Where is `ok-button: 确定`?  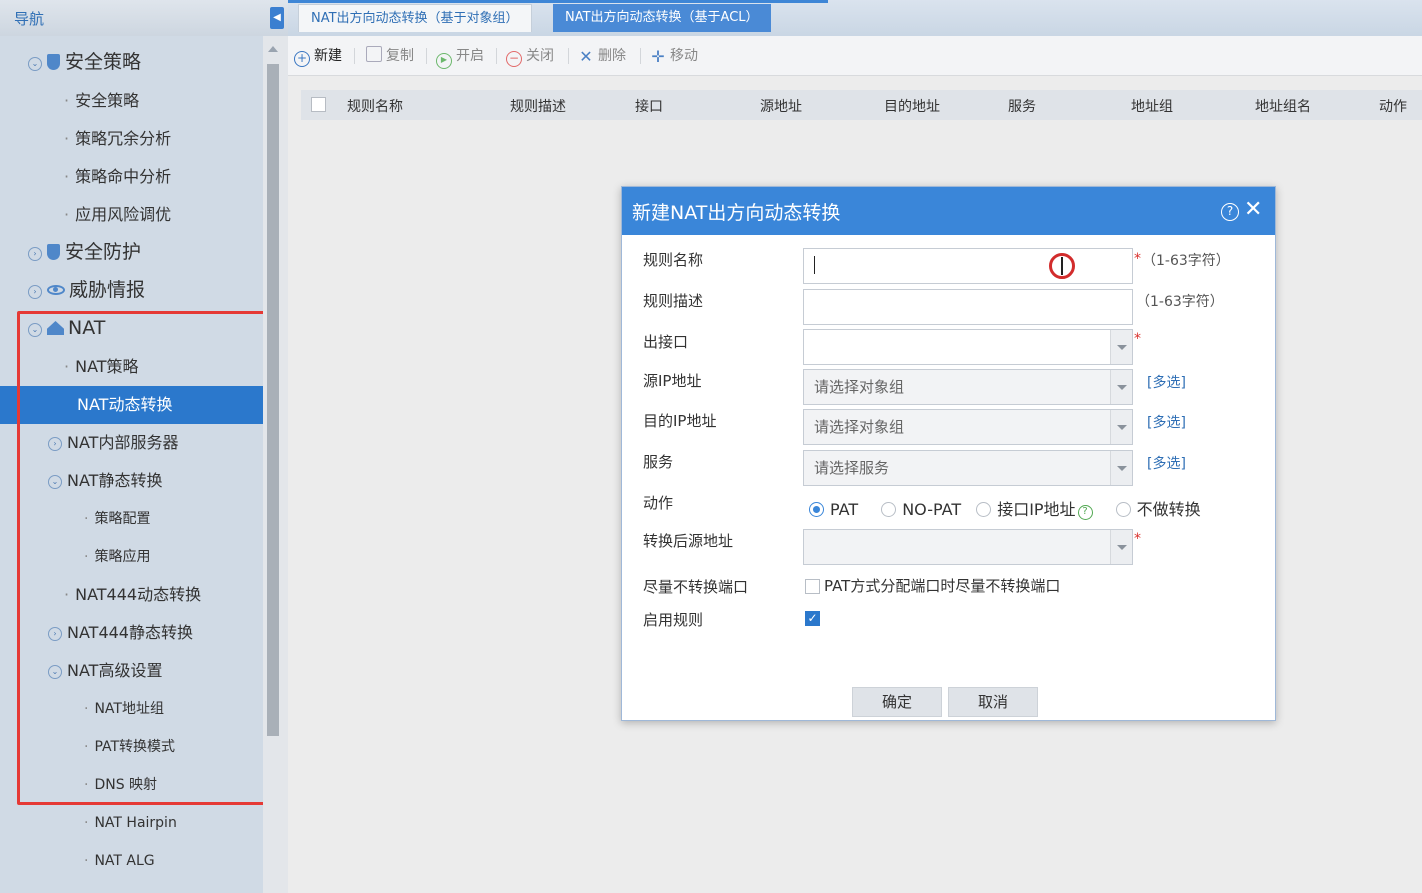
ok-button: 确定 is located at coordinates (897, 702).